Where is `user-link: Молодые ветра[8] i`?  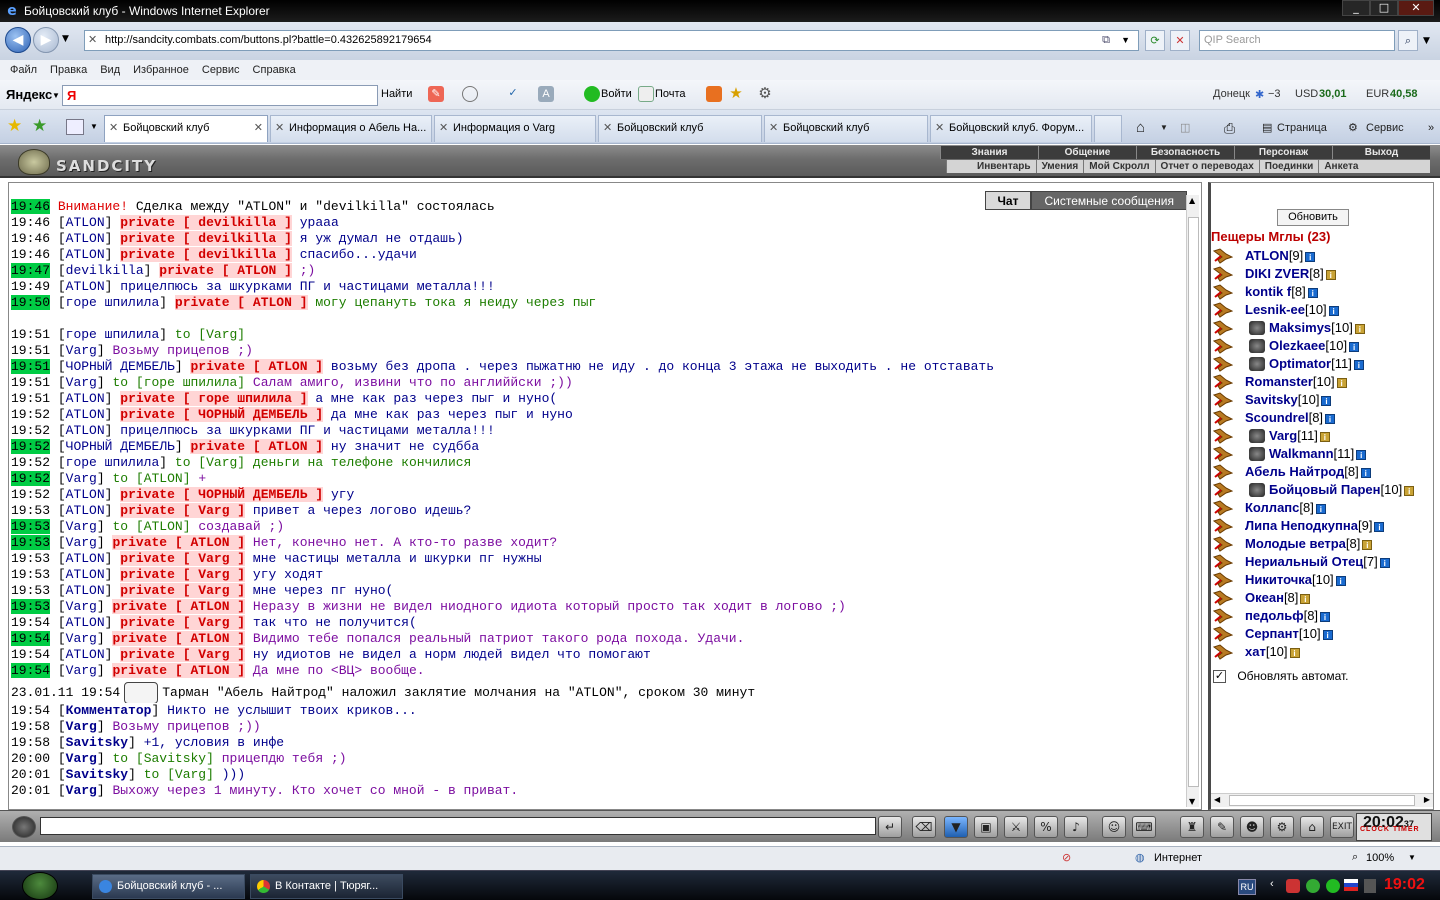 user-link: Молодые ветра[8] i is located at coordinates (1309, 544).